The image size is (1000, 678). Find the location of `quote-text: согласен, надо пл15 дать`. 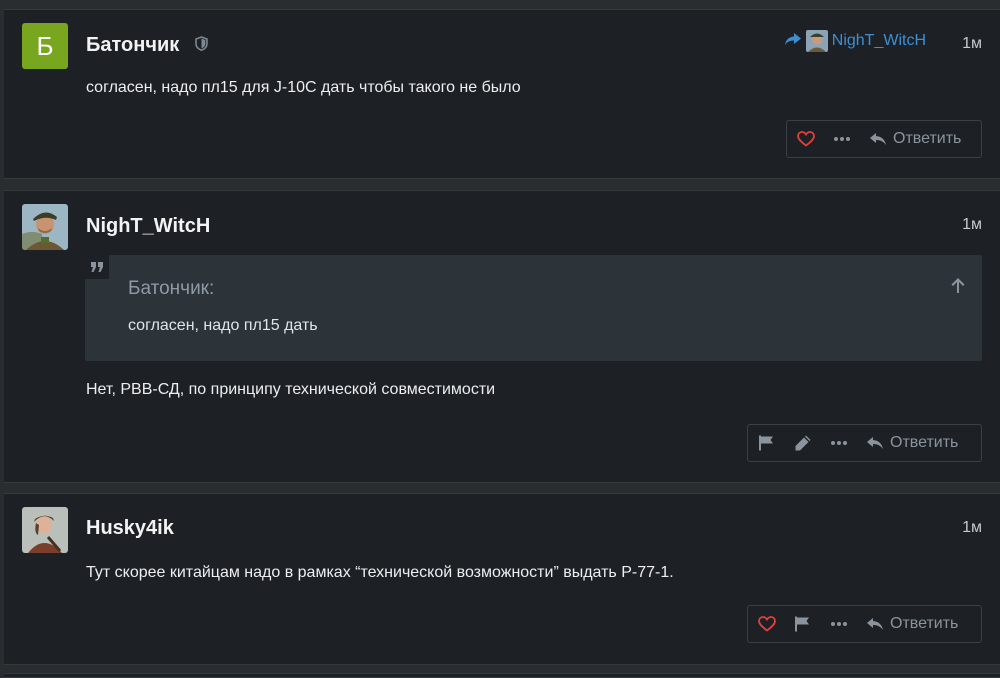

quote-text: согласен, надо пл15 дать is located at coordinates (223, 325).